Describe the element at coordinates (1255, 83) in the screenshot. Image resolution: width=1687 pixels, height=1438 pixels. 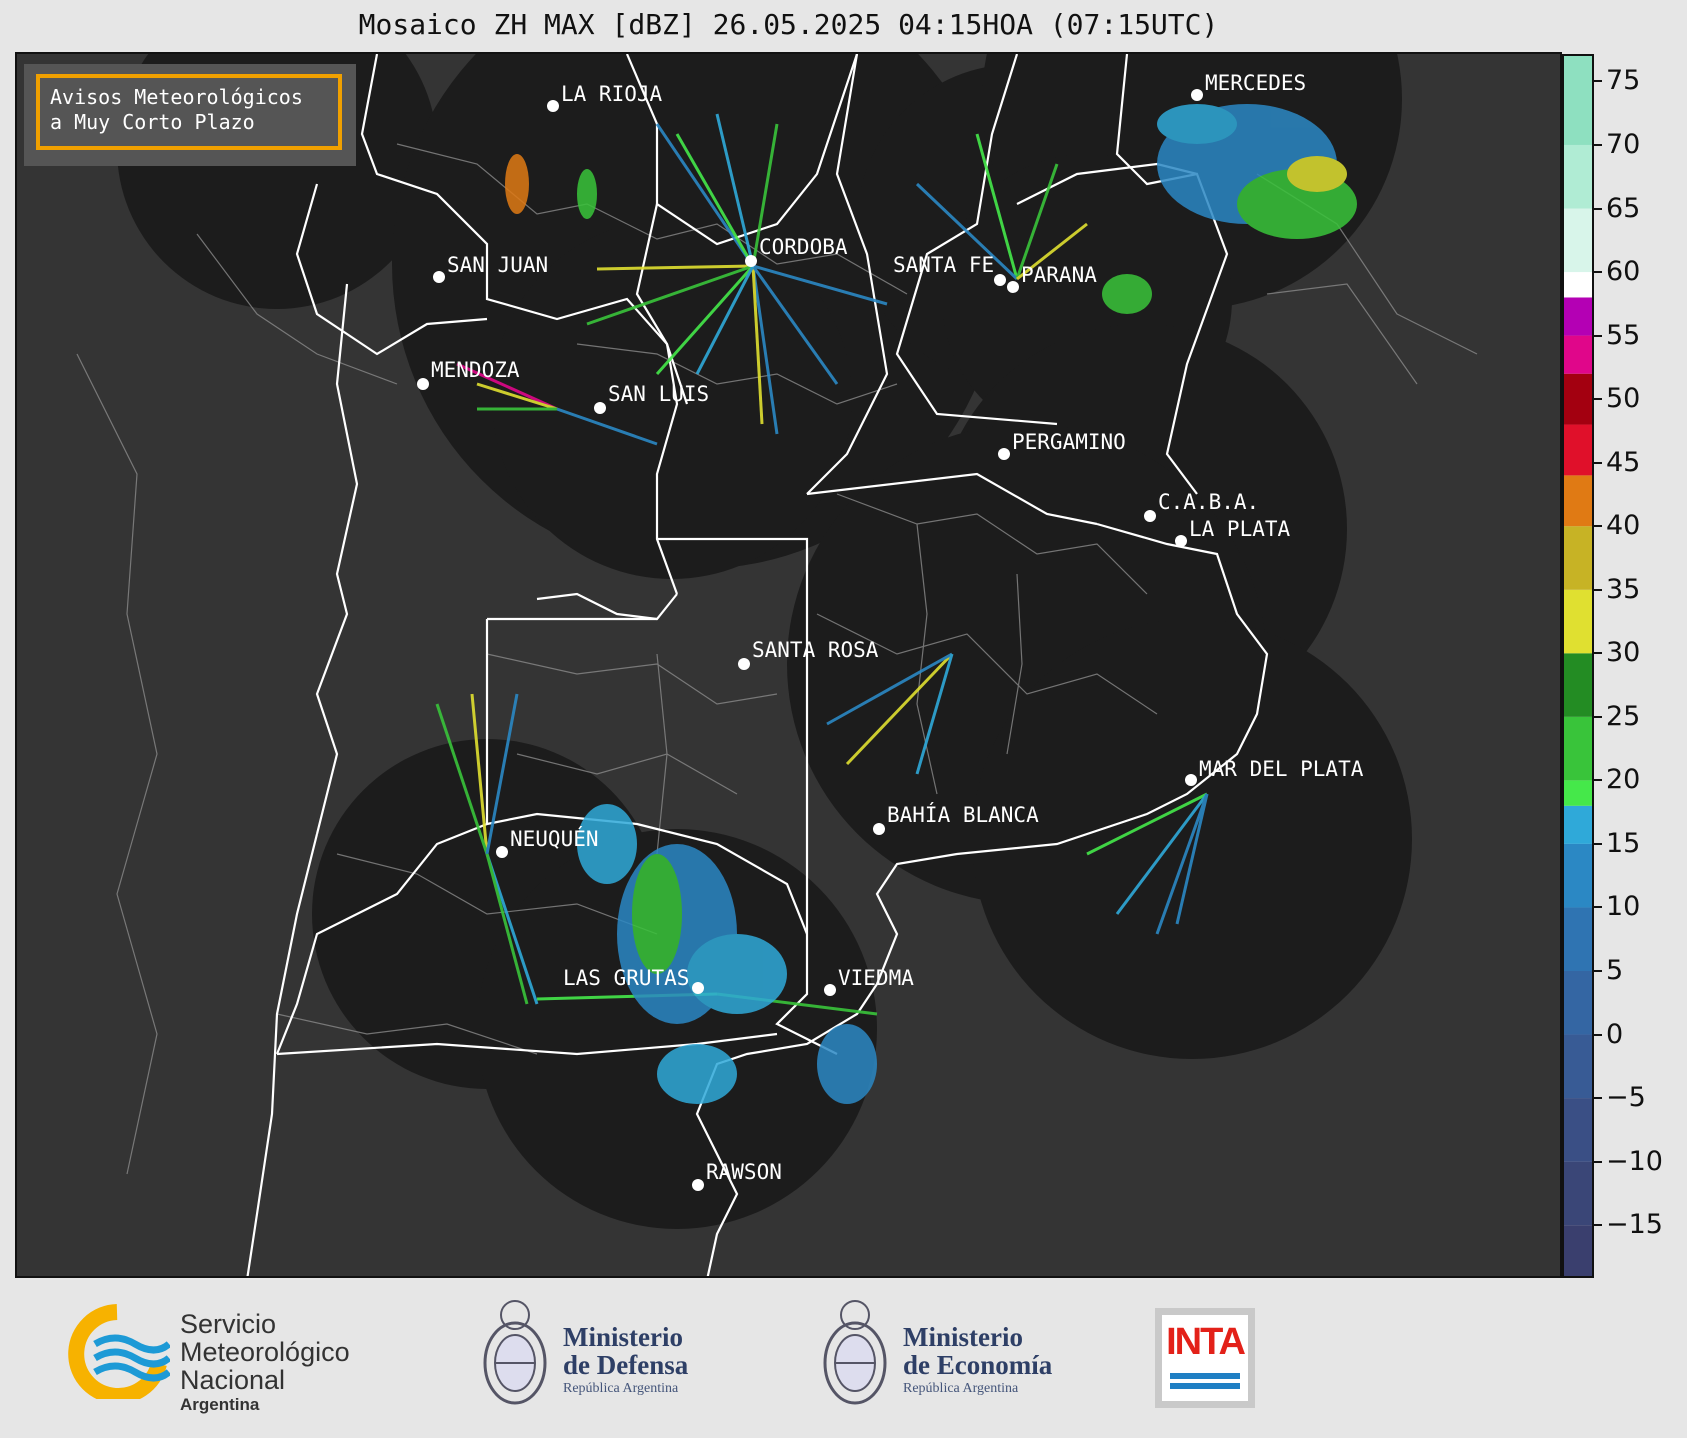
I see `svg-text: MERCEDES` at that location.